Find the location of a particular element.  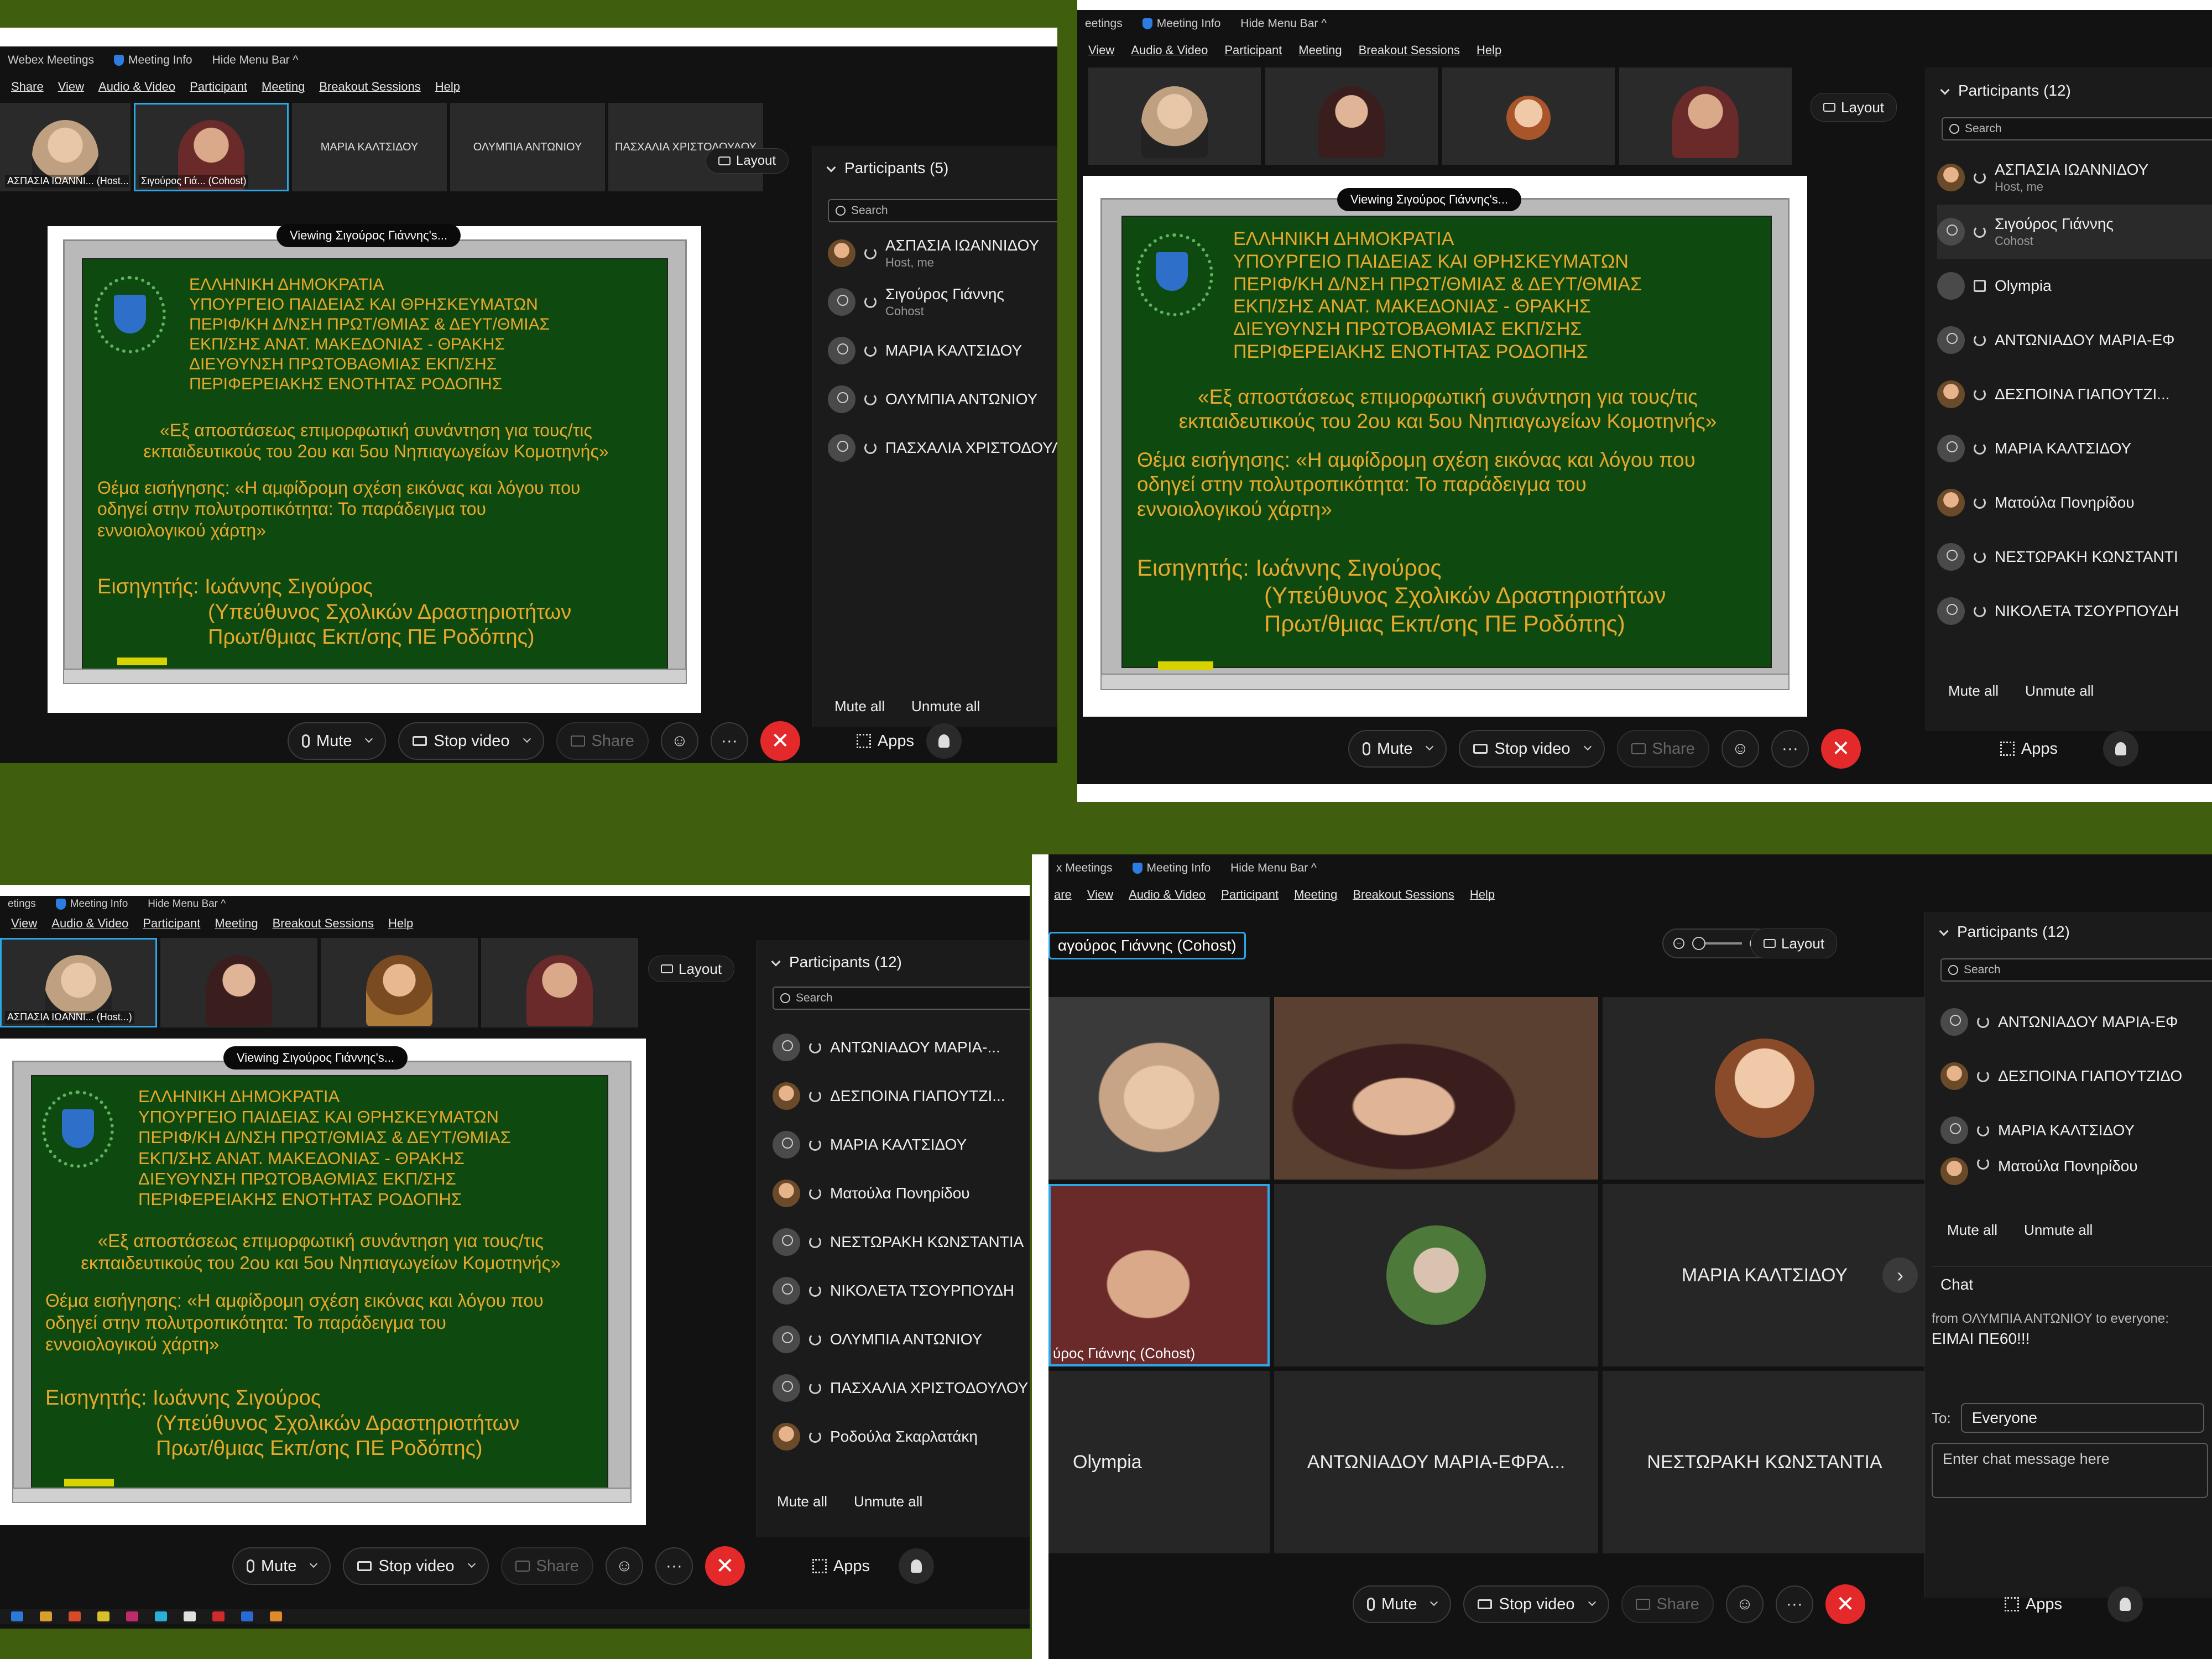

chevron-right-icon: › is located at coordinates (1900, 1275).